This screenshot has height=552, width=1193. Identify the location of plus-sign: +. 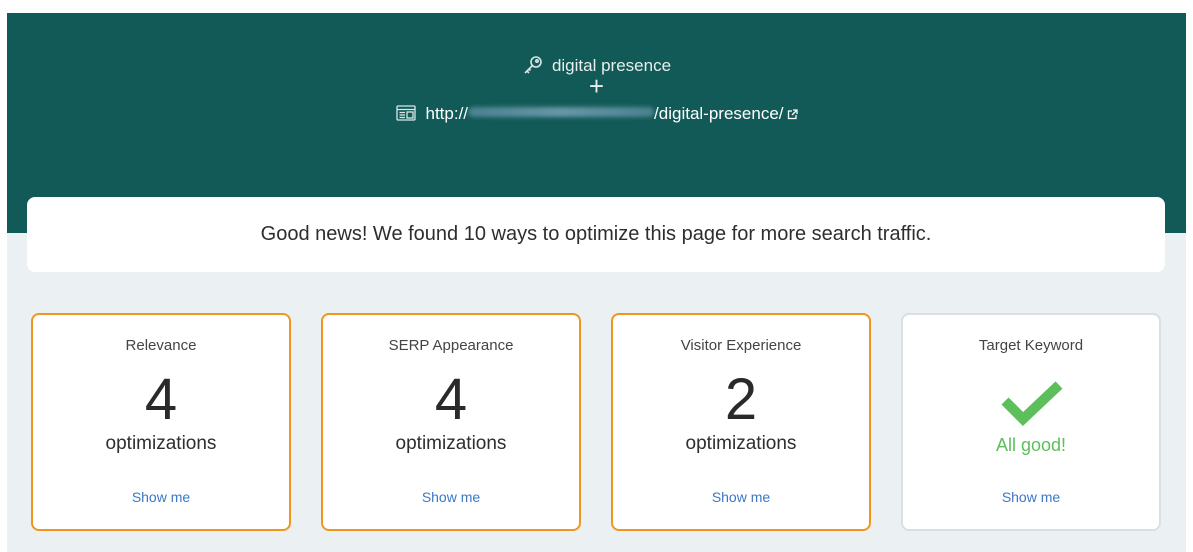
(596, 86).